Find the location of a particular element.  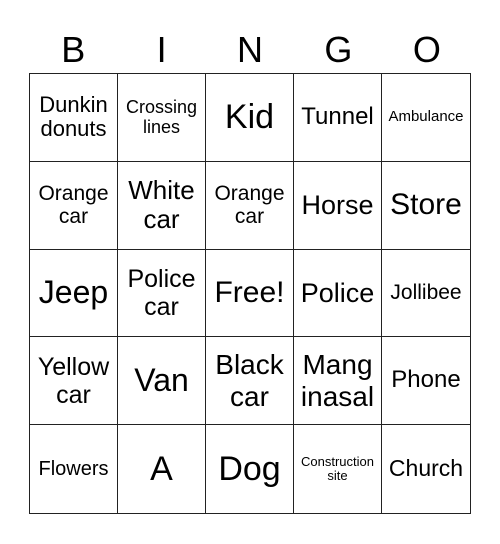

header-letter-g: G is located at coordinates (338, 49).